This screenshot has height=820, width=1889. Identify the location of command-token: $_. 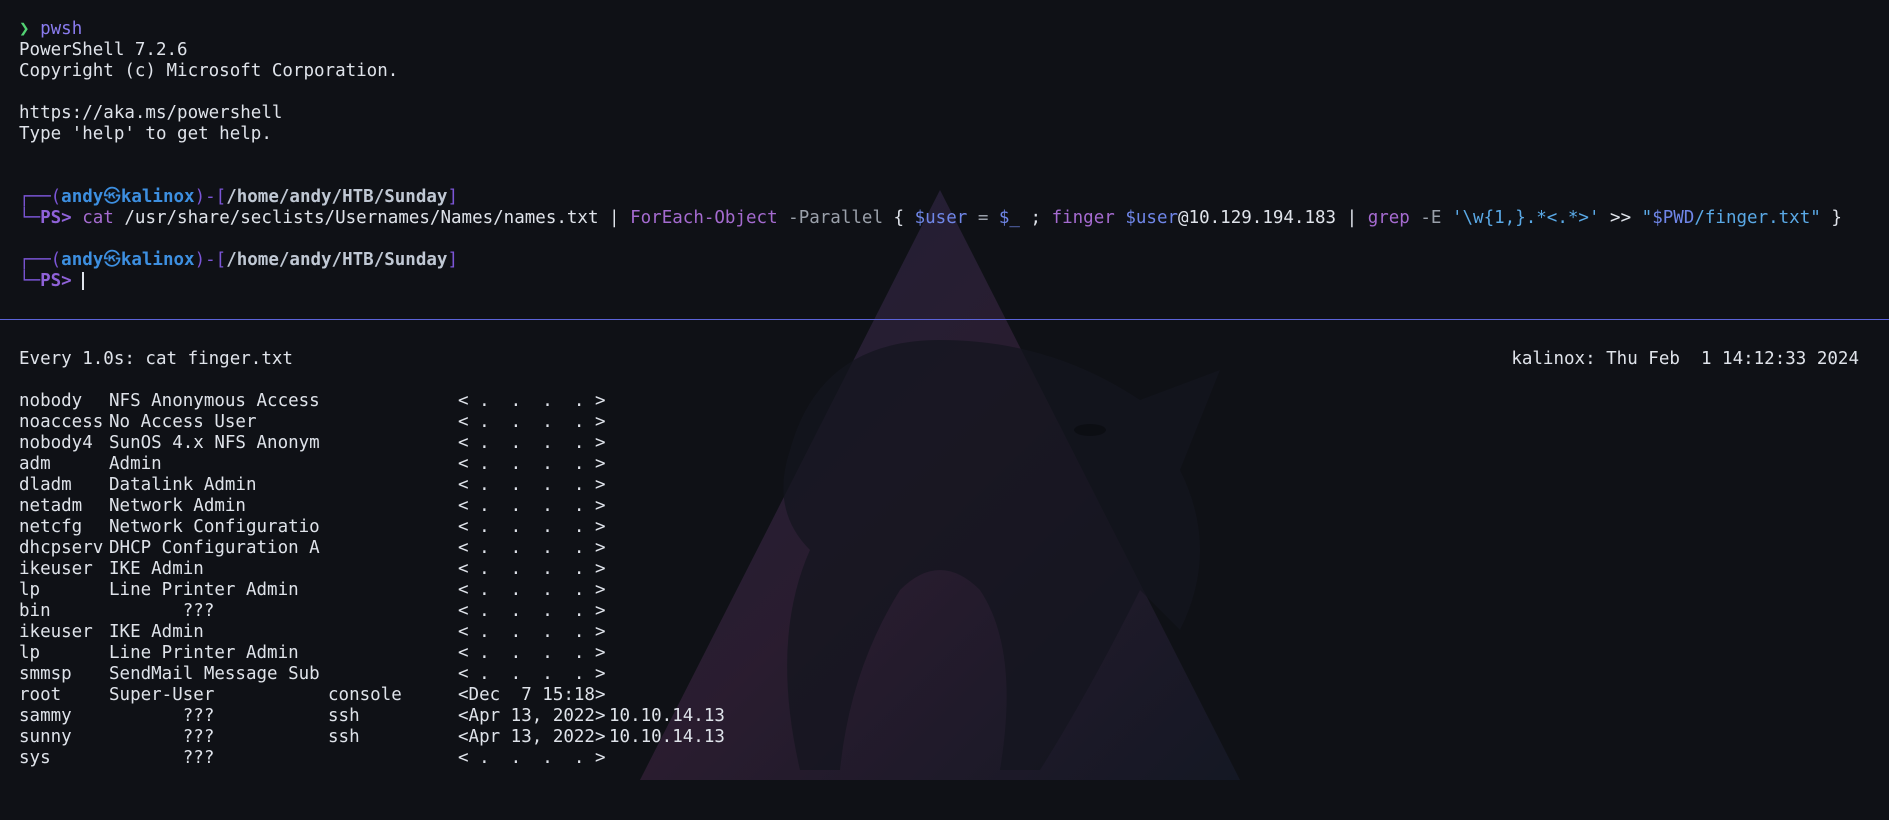
(1009, 218).